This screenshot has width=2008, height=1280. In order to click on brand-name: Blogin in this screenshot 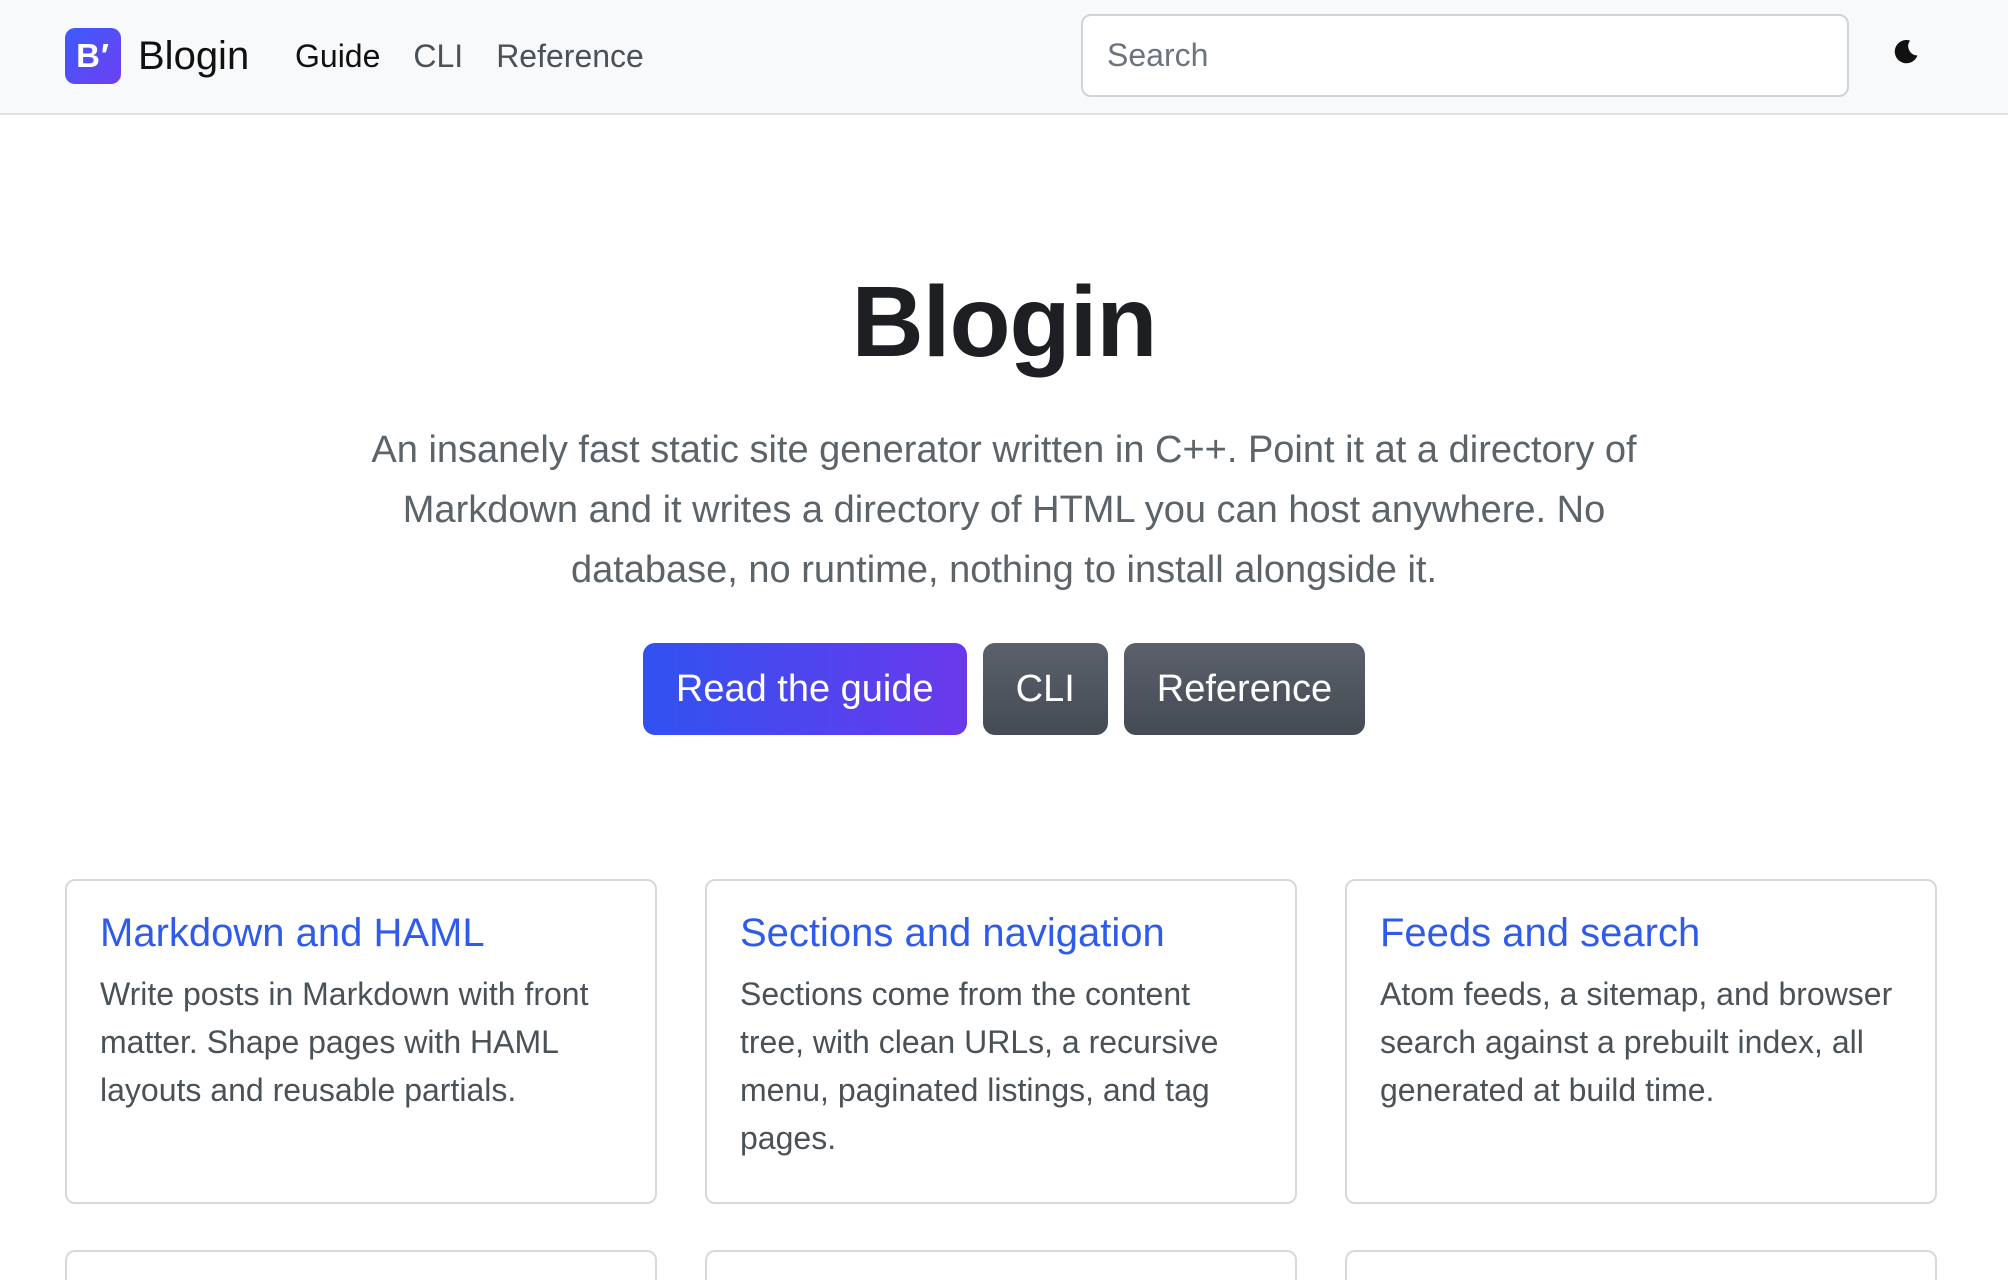, I will do `click(194, 55)`.